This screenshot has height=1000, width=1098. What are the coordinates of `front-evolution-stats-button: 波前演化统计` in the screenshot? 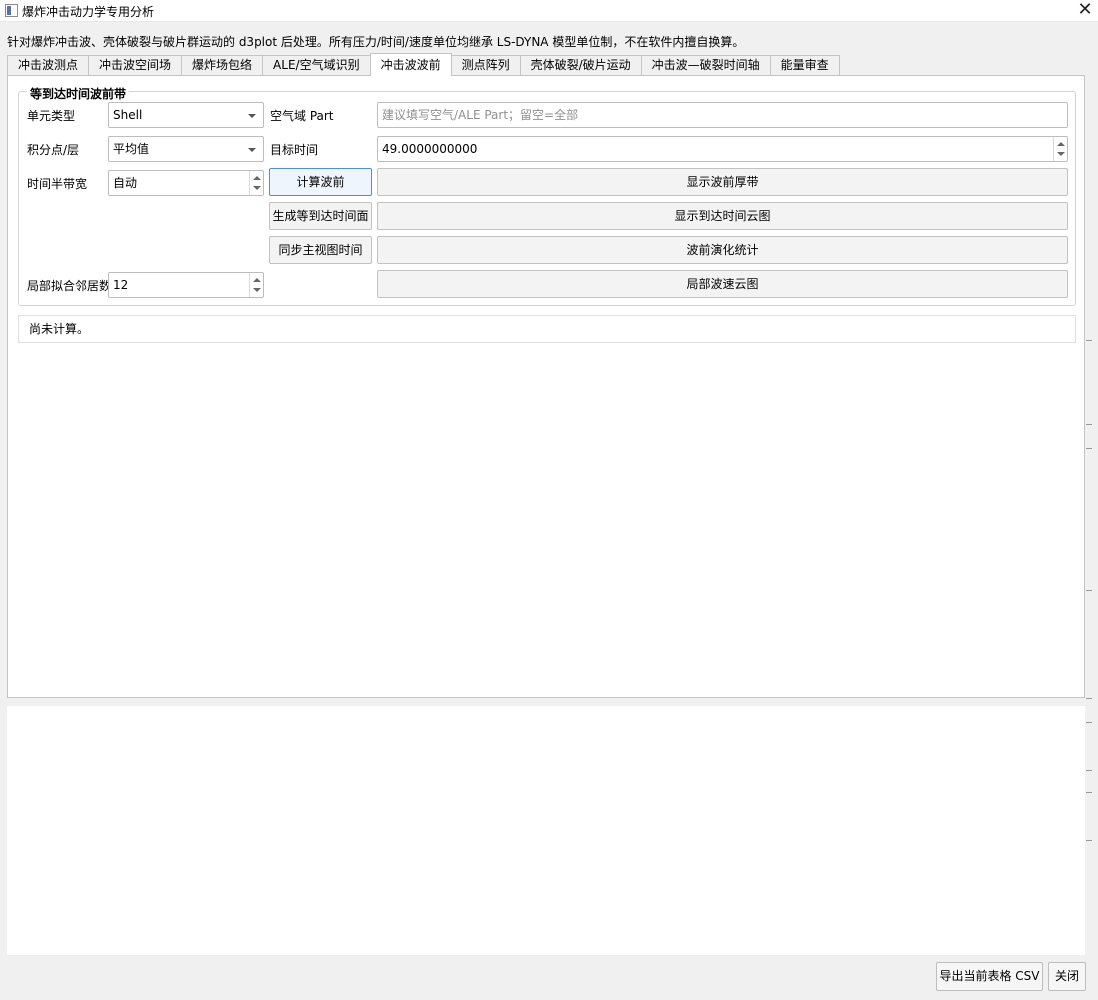 It's located at (722, 250).